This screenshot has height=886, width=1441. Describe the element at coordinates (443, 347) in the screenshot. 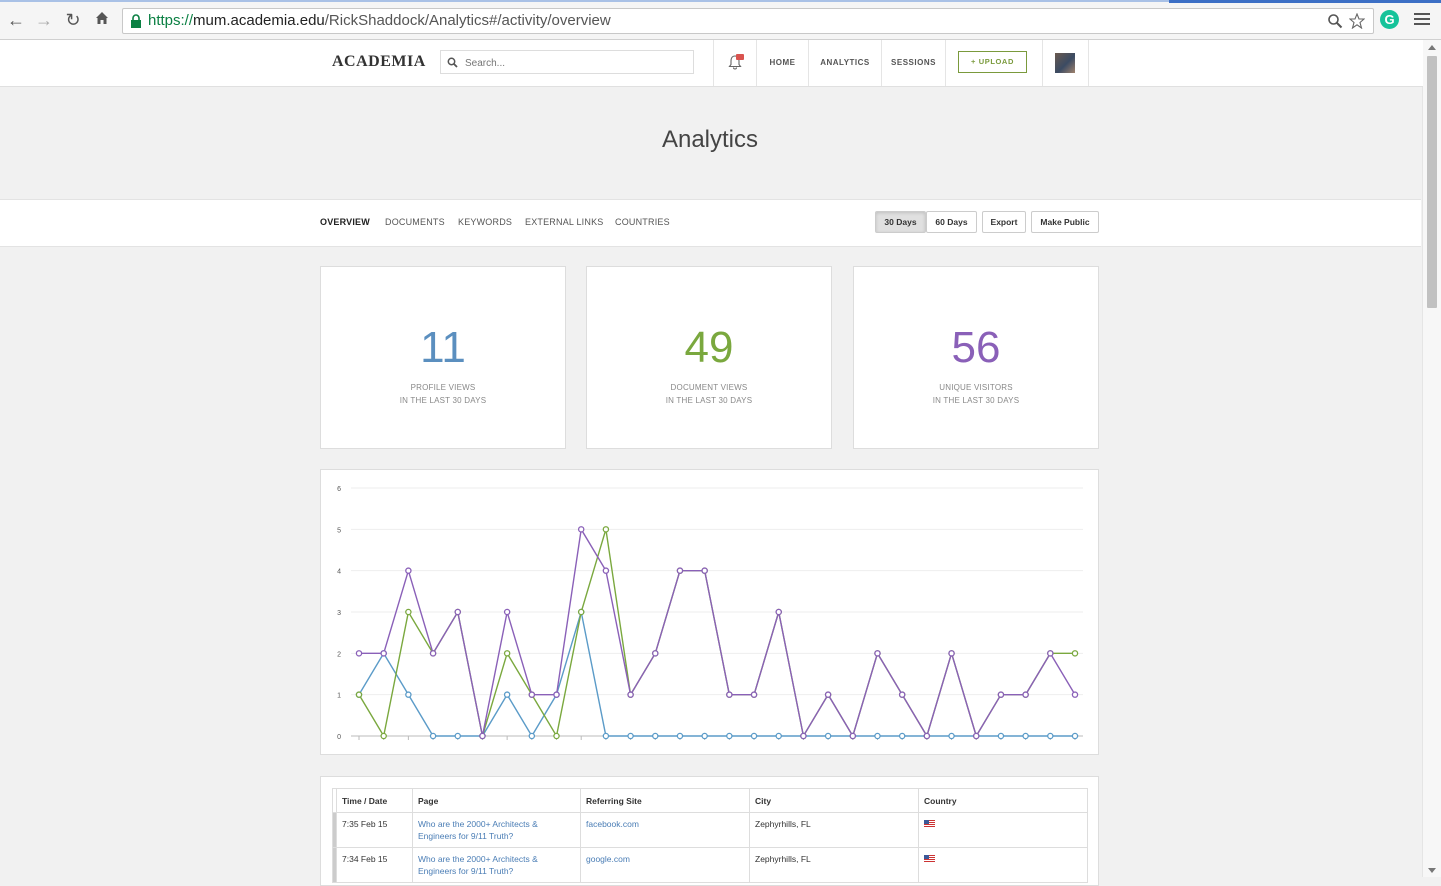

I see `profile-views-value: 11` at that location.